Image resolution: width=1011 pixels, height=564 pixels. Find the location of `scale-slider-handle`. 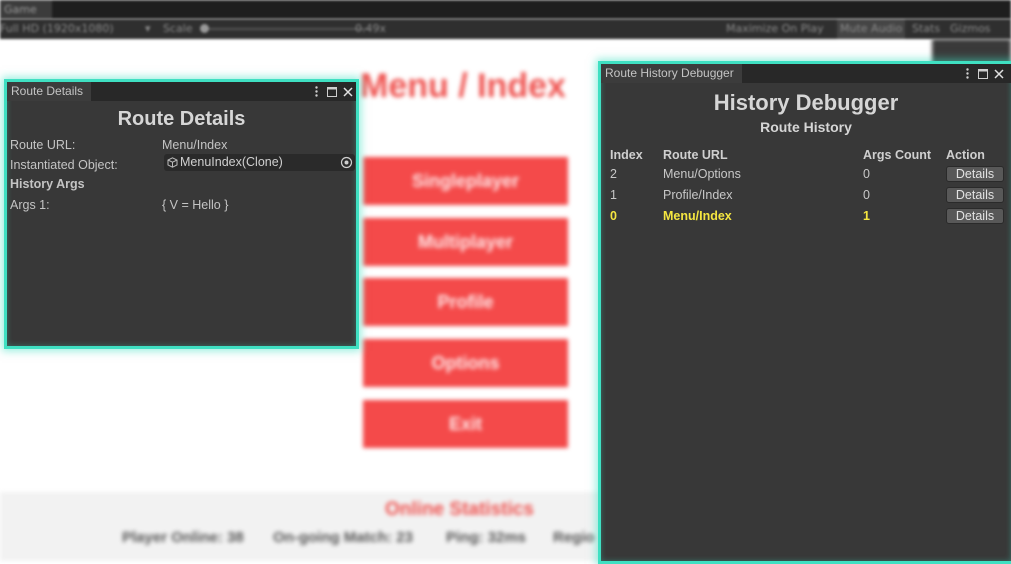

scale-slider-handle is located at coordinates (204, 28).